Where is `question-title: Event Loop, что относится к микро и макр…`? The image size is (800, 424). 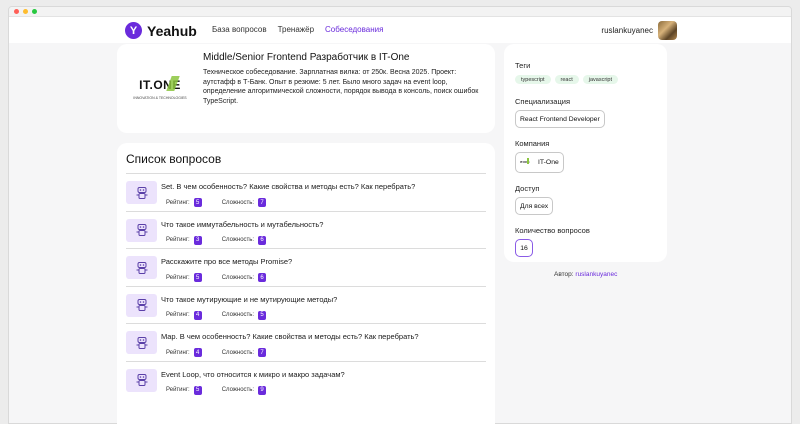 question-title: Event Loop, что относится к микро и макр… is located at coordinates (253, 374).